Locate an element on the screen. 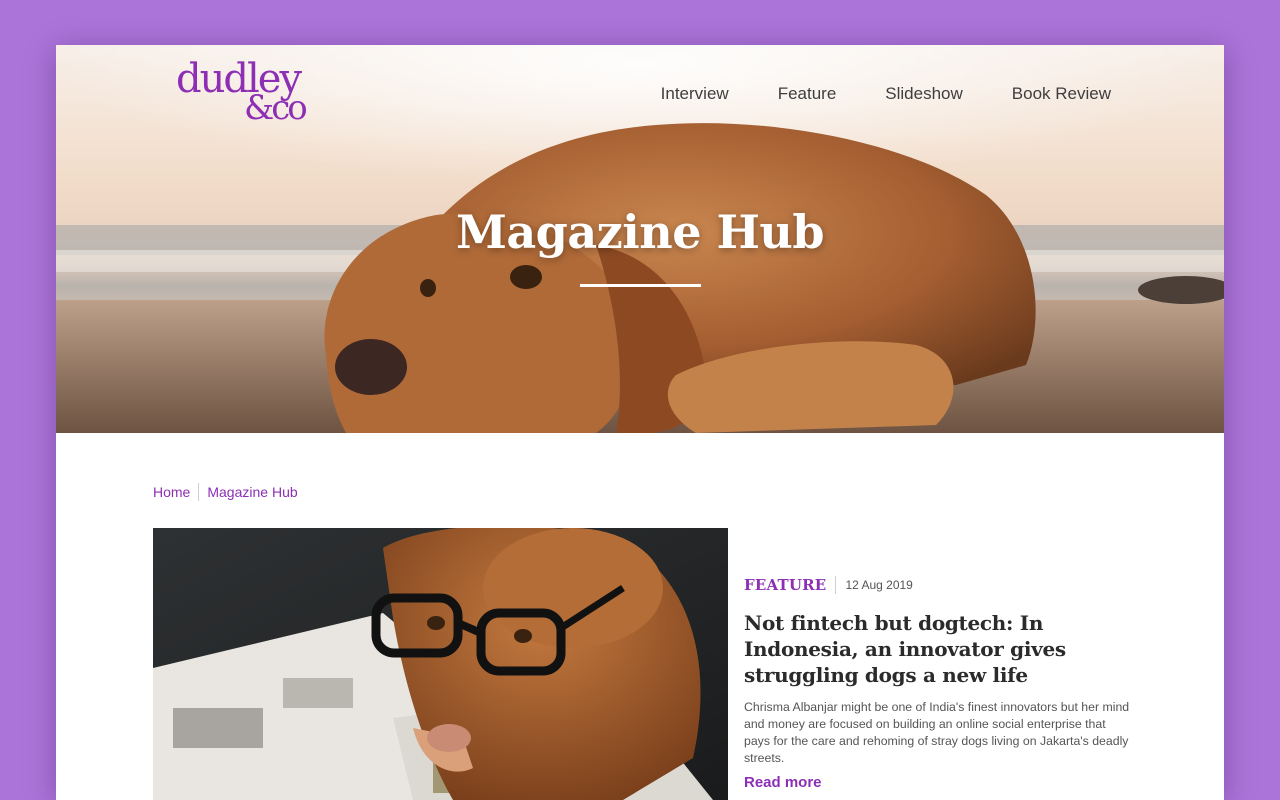 The width and height of the screenshot is (1280, 800). breadcrumb-current: Magazine Hub is located at coordinates (252, 492).